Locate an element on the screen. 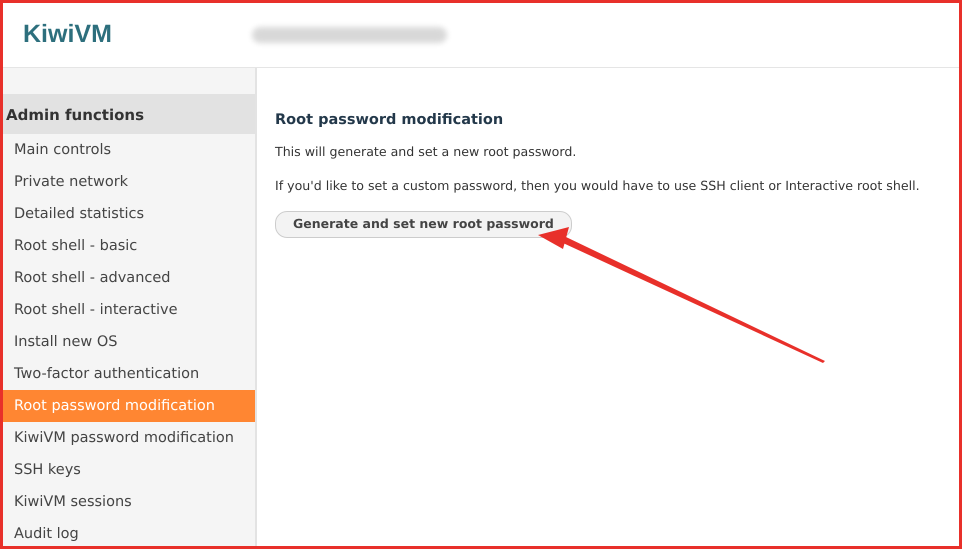  sidebar-item: Audit log is located at coordinates (129, 532).